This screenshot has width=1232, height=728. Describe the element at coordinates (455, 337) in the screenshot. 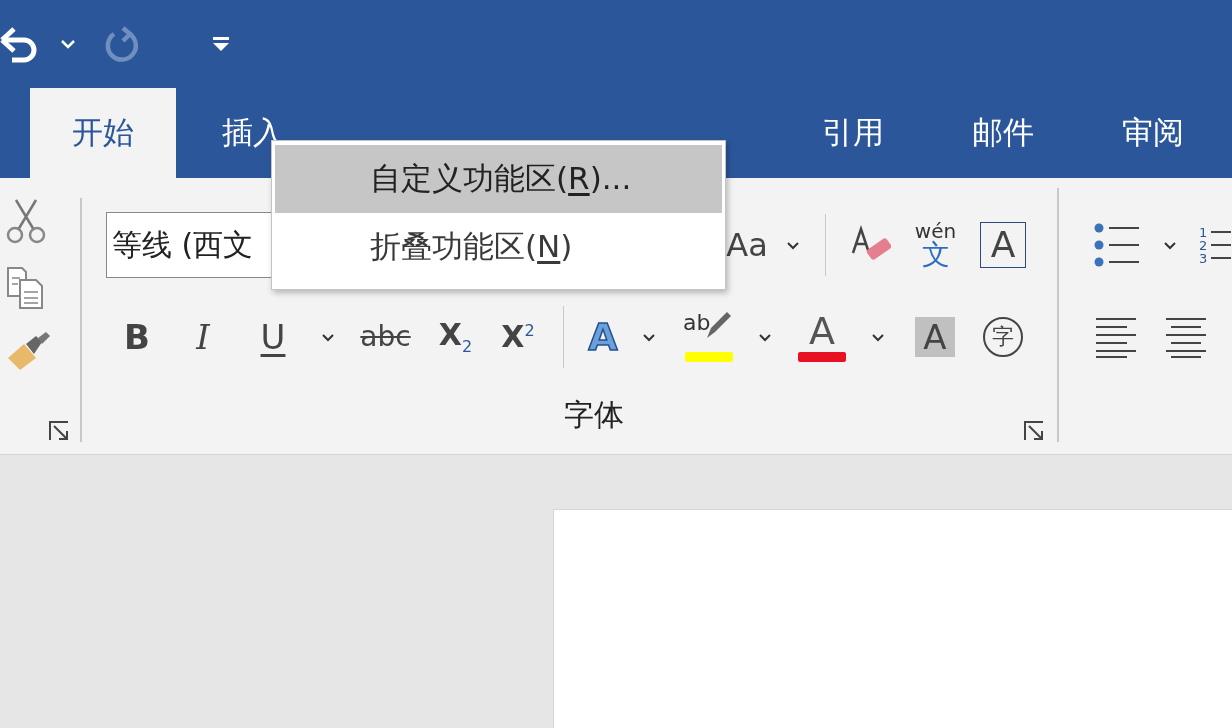

I see `subscript-button: X$_{2}$` at that location.